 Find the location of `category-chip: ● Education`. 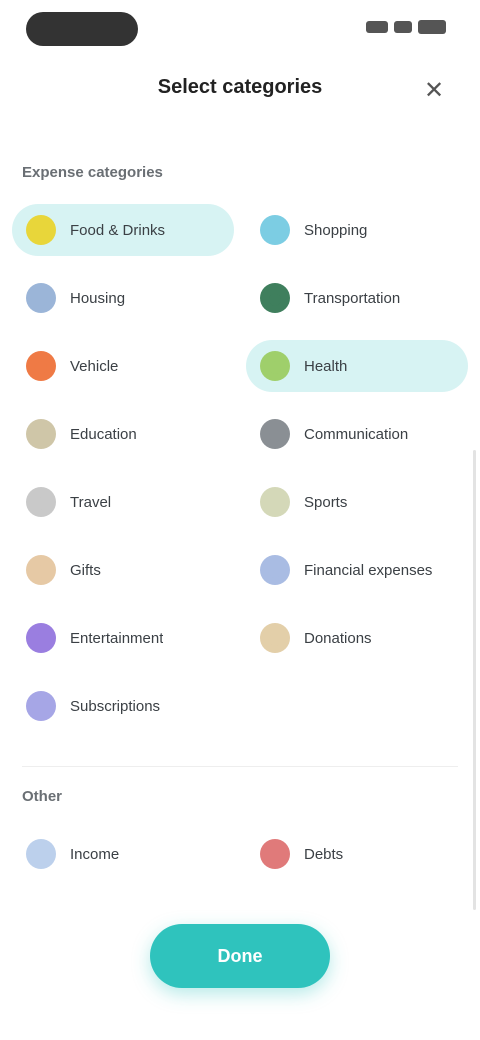

category-chip: ● Education is located at coordinates (123, 434).